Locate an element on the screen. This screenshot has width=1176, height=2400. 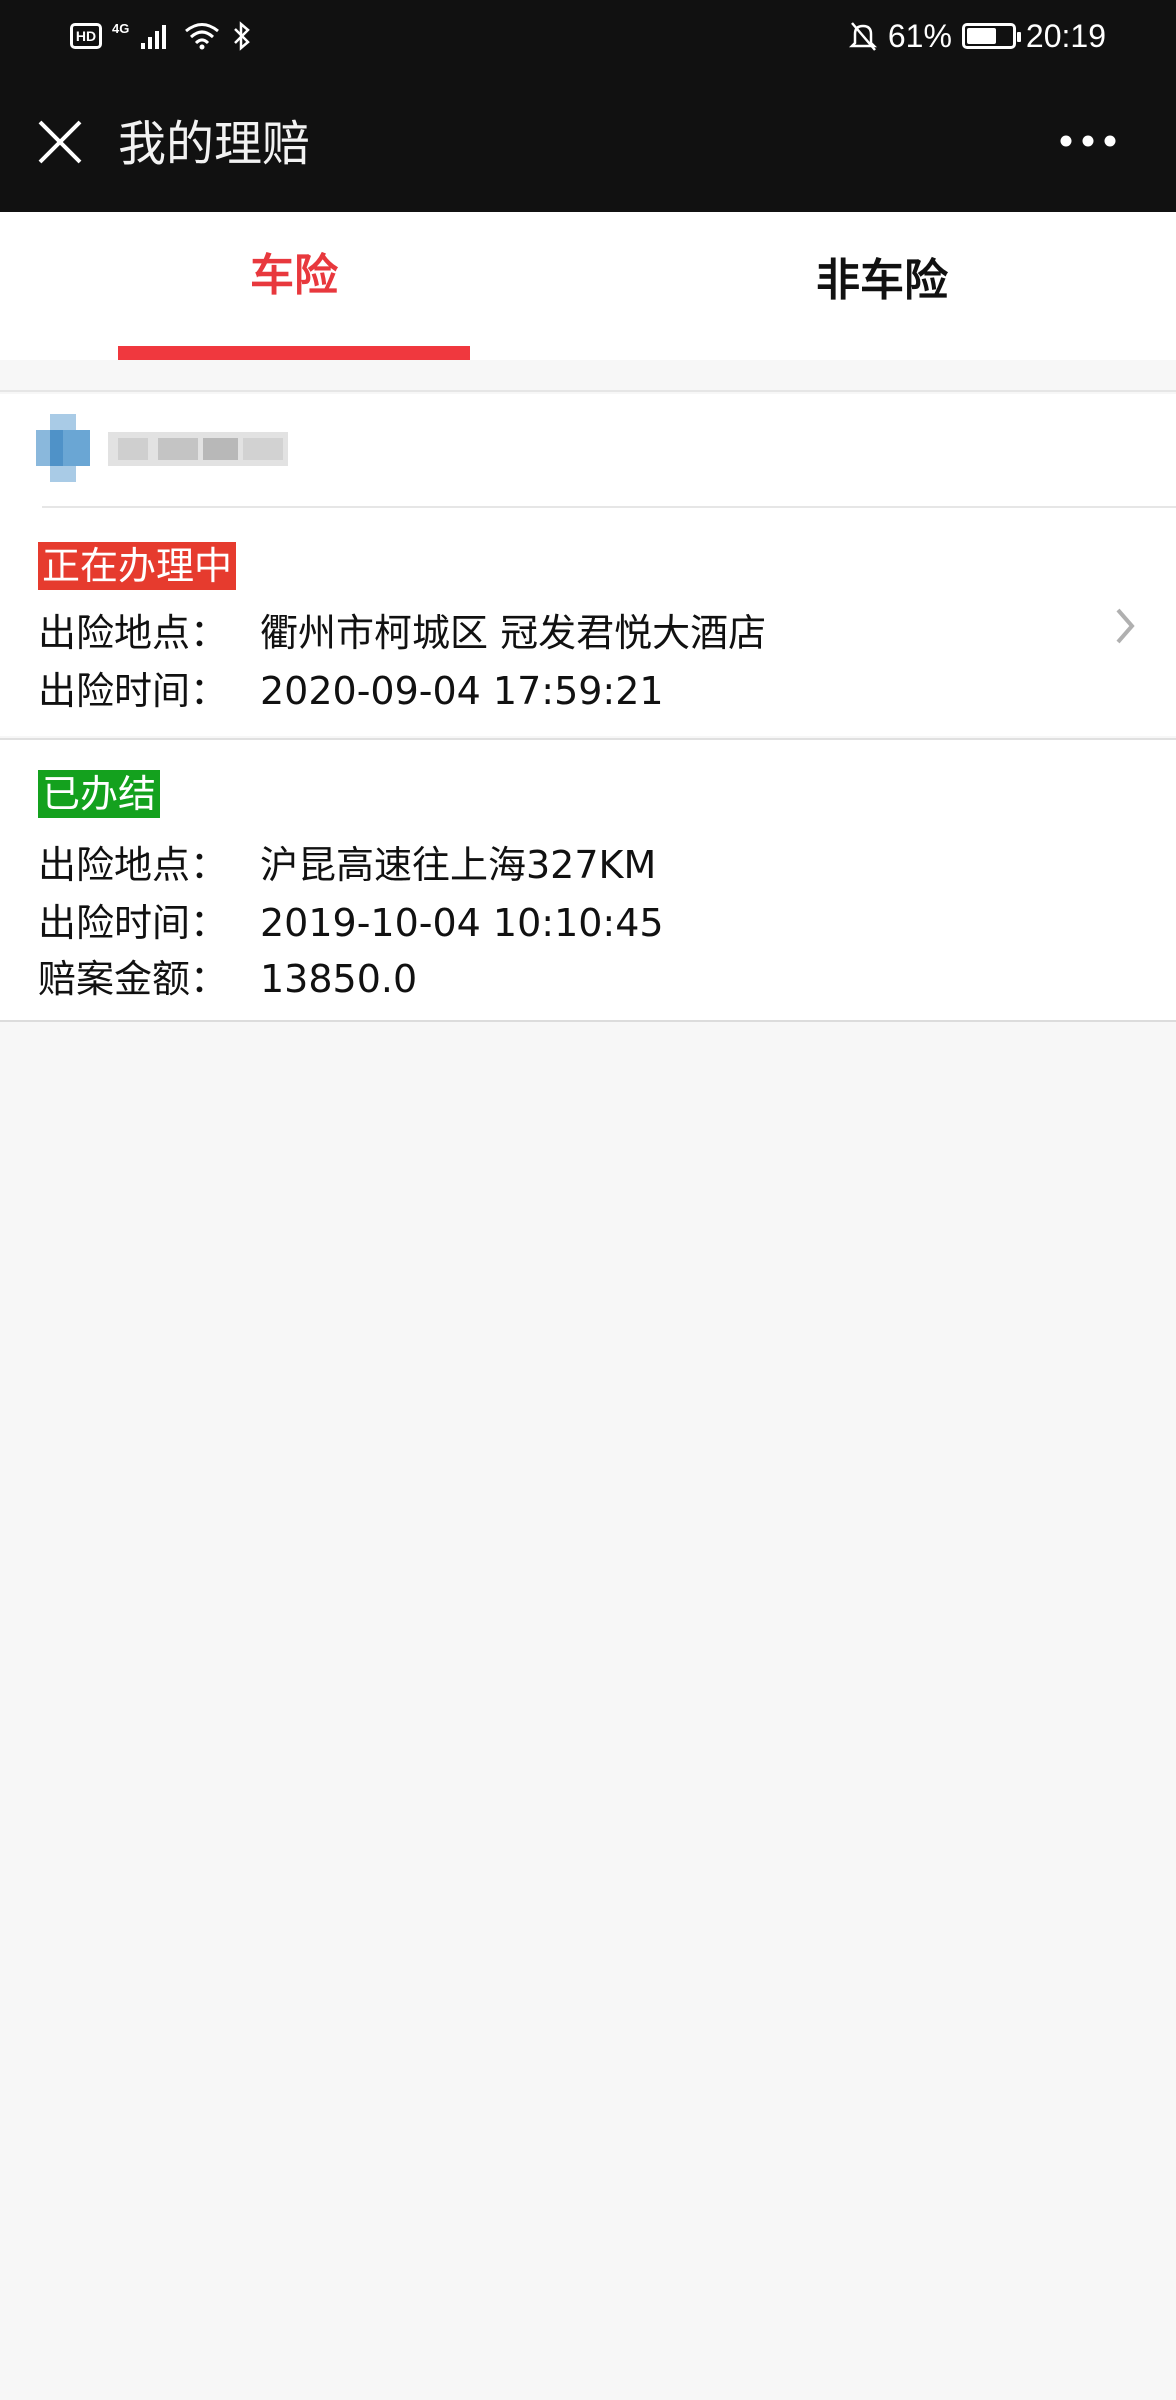
app-bar: 我的理赔 is located at coordinates (588, 142).